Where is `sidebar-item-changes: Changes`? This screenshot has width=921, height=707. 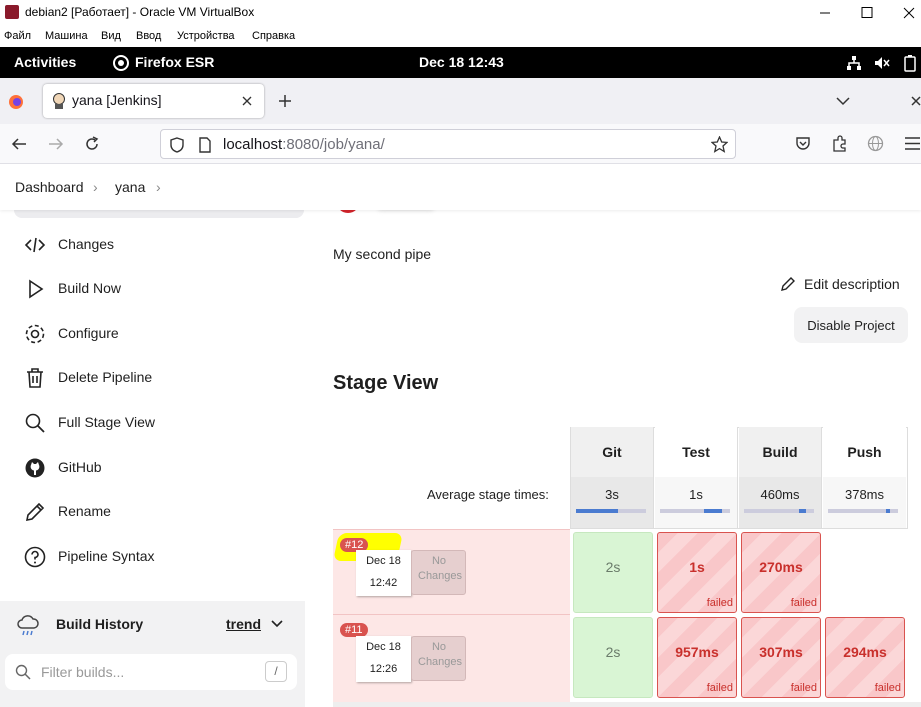
sidebar-item-changes: Changes is located at coordinates (159, 245).